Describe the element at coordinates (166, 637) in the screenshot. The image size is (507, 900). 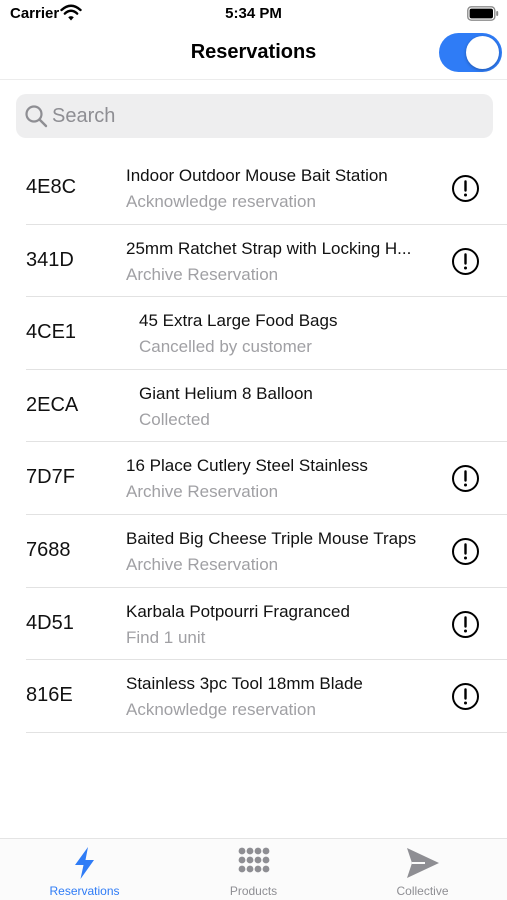
I see `reservation-status: Find 1 unit` at that location.